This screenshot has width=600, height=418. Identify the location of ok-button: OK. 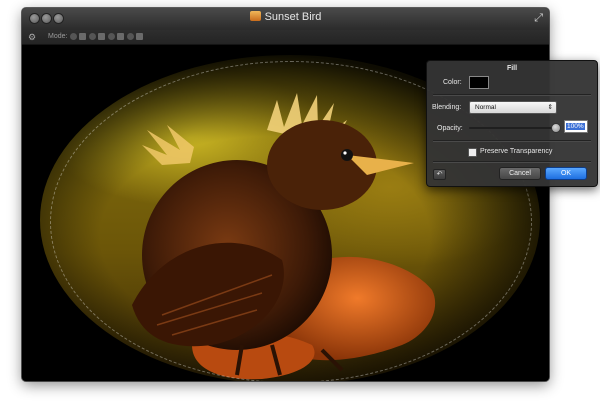
(566, 173).